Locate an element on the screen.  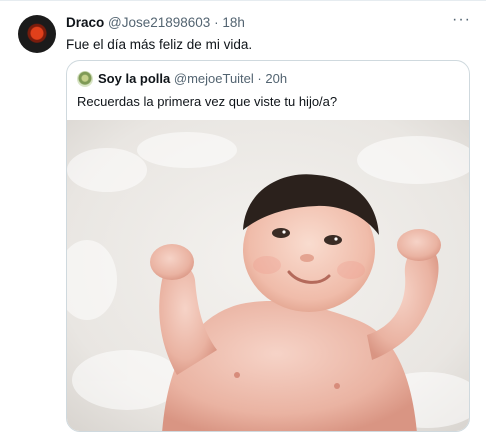
tweet-timestamp: 18h is located at coordinates (233, 22).